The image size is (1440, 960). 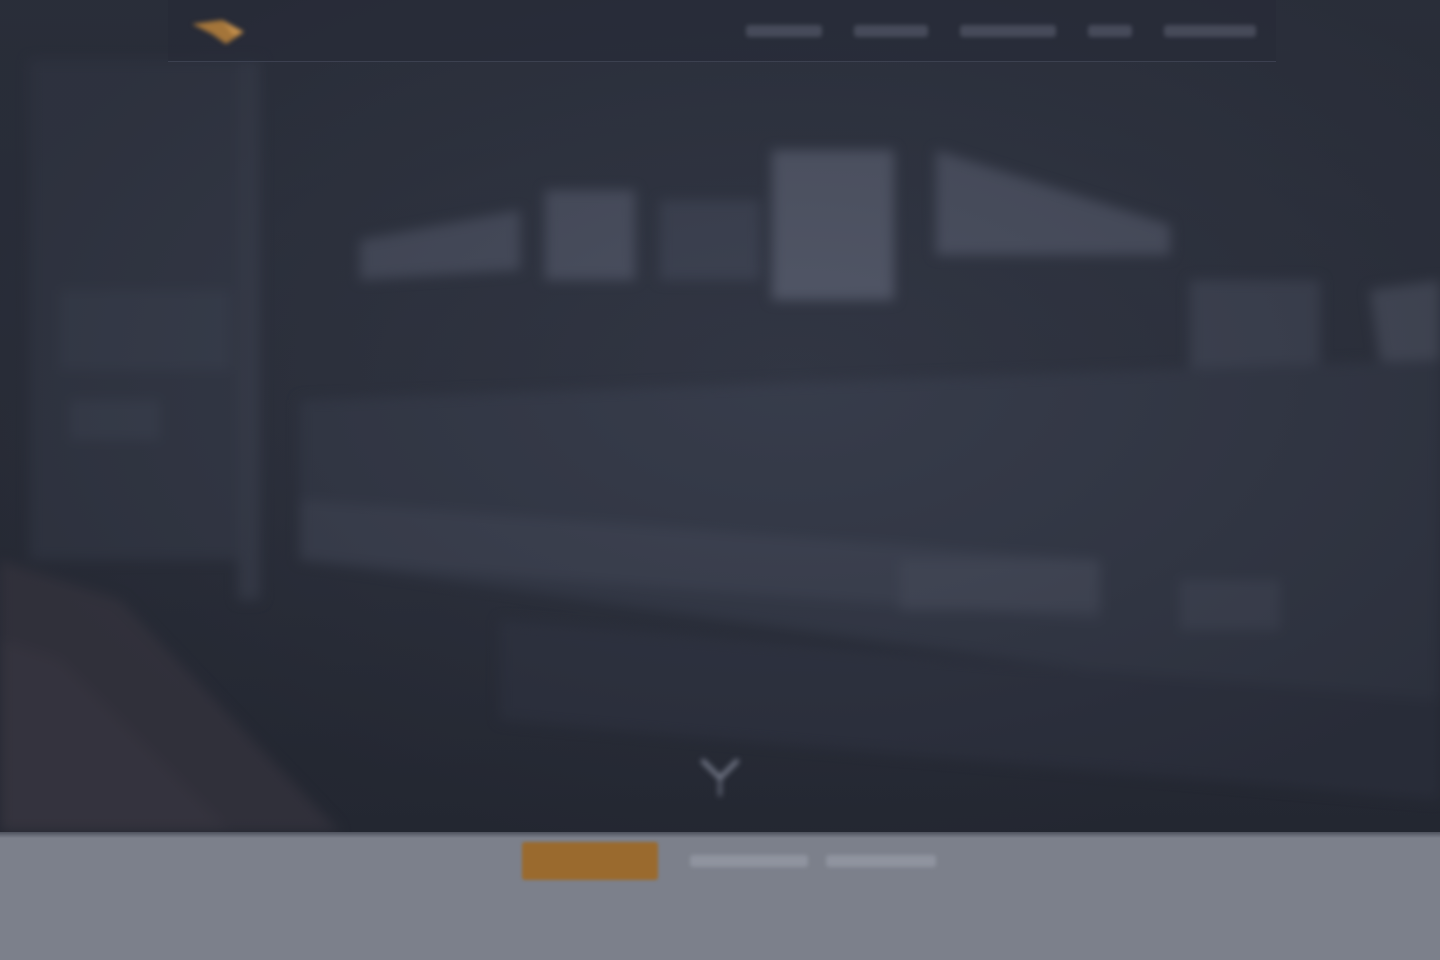 What do you see at coordinates (222, 30) in the screenshot?
I see `brand-logo-icon` at bounding box center [222, 30].